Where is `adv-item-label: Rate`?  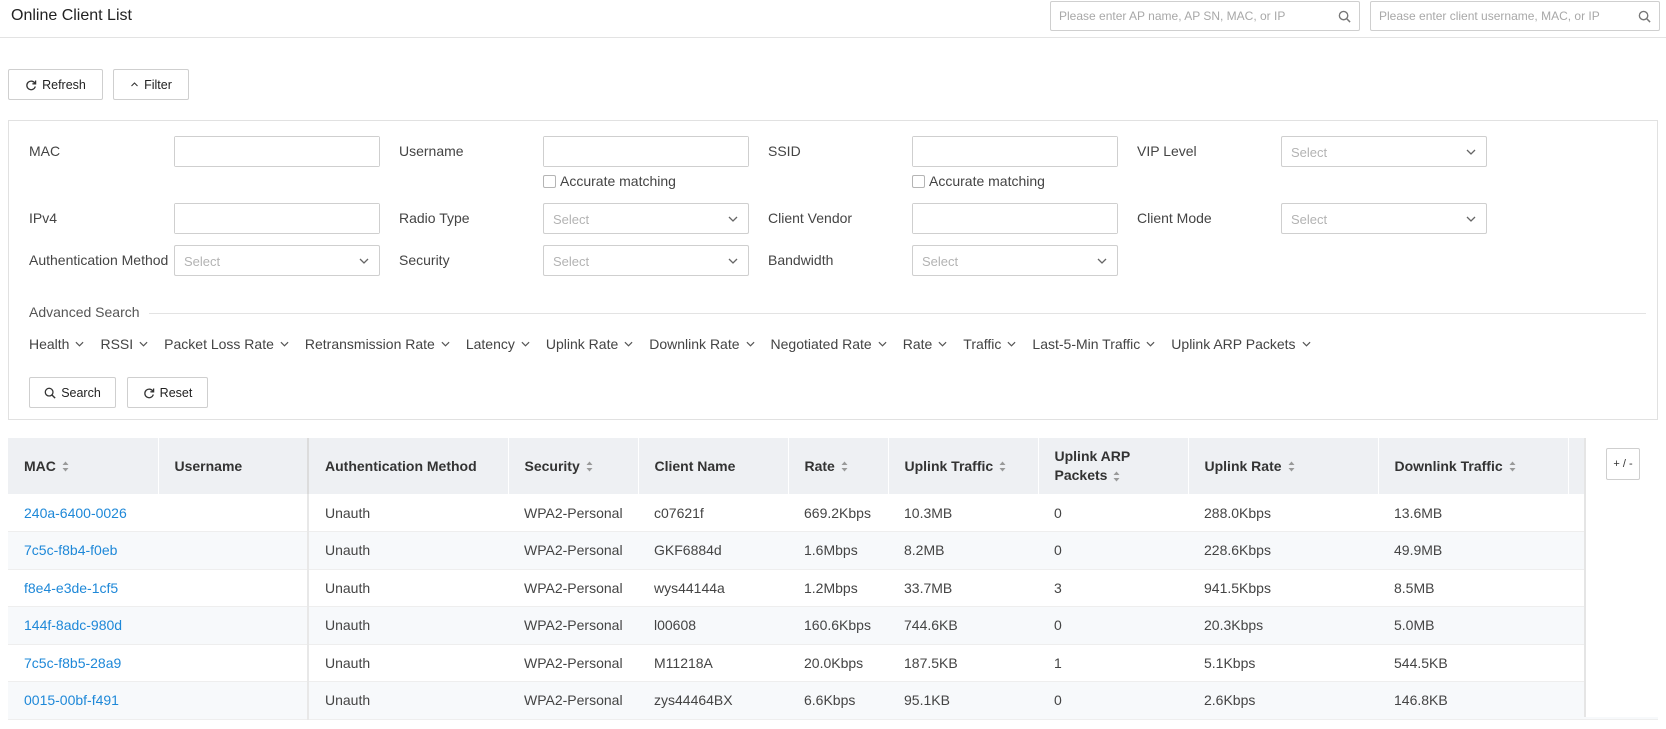 adv-item-label: Rate is located at coordinates (917, 344).